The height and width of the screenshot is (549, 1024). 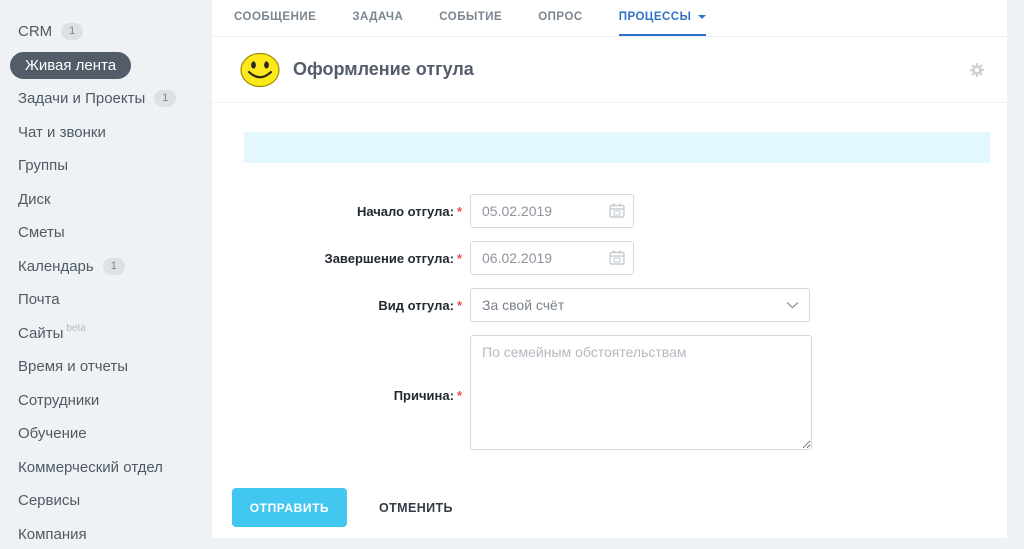 I want to click on tab-item: ЗАДАЧА, so click(x=377, y=18).